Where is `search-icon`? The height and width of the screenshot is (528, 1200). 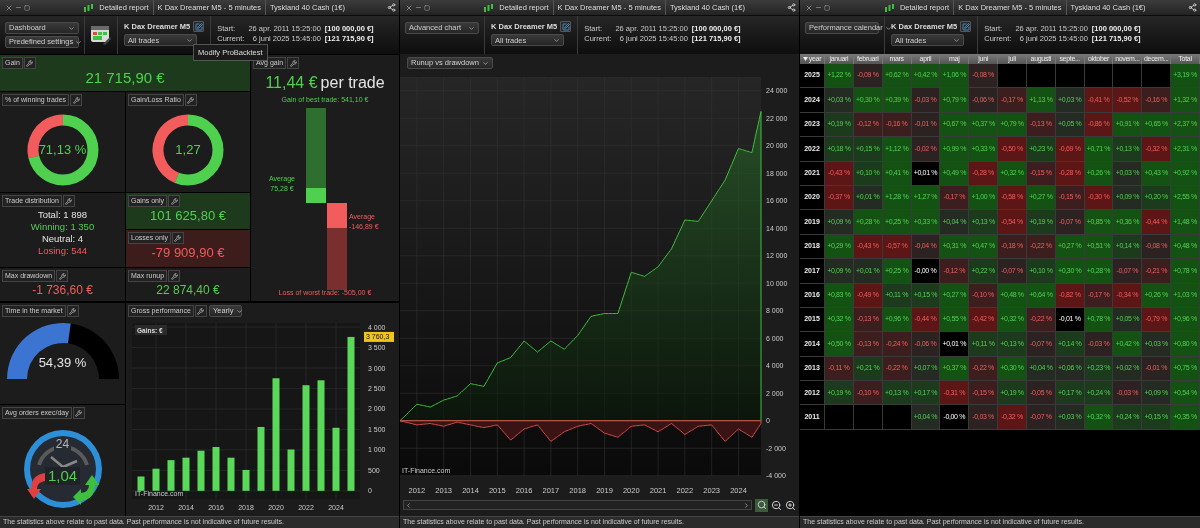
search-icon is located at coordinates (761, 505).